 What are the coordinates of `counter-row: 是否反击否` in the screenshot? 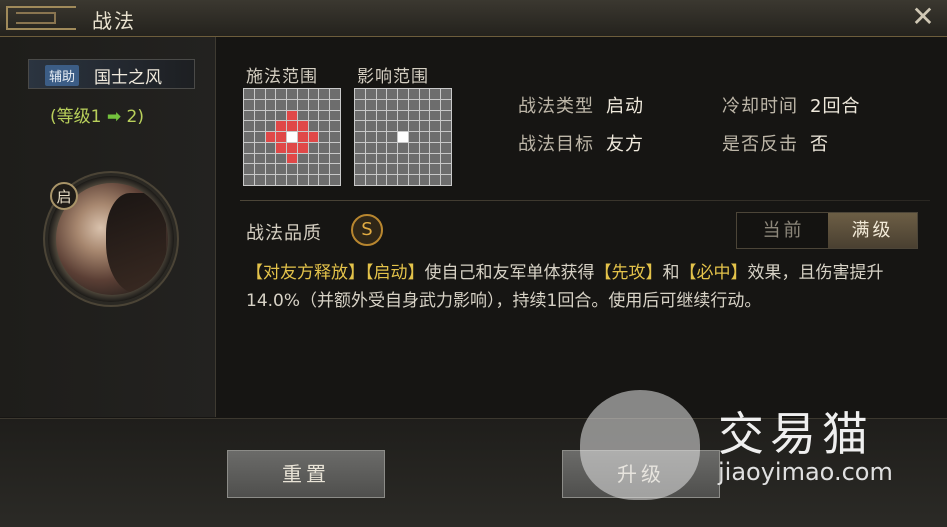 It's located at (775, 143).